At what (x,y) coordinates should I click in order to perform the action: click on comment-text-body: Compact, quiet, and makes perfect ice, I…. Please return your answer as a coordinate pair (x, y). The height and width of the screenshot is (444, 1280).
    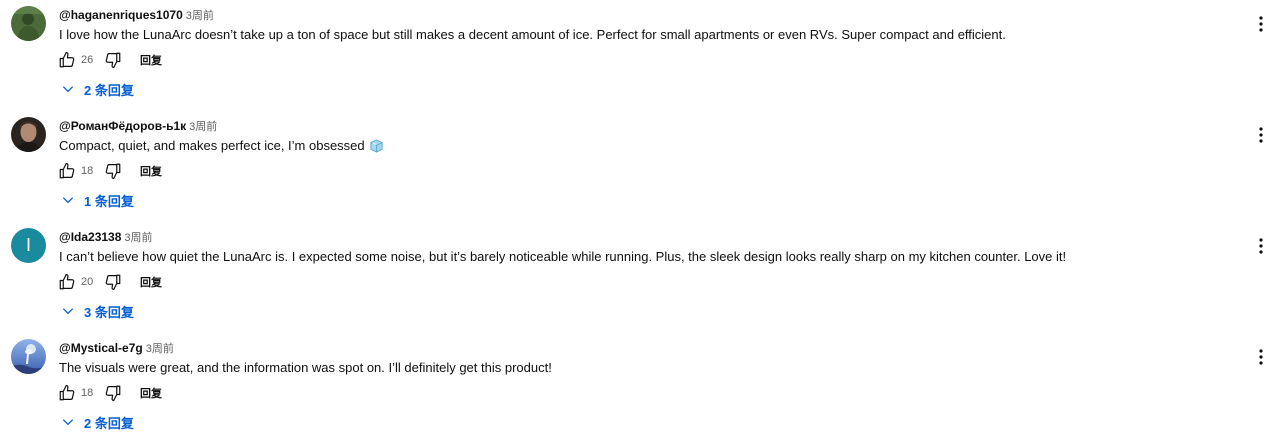
    Looking at the image, I should click on (212, 145).